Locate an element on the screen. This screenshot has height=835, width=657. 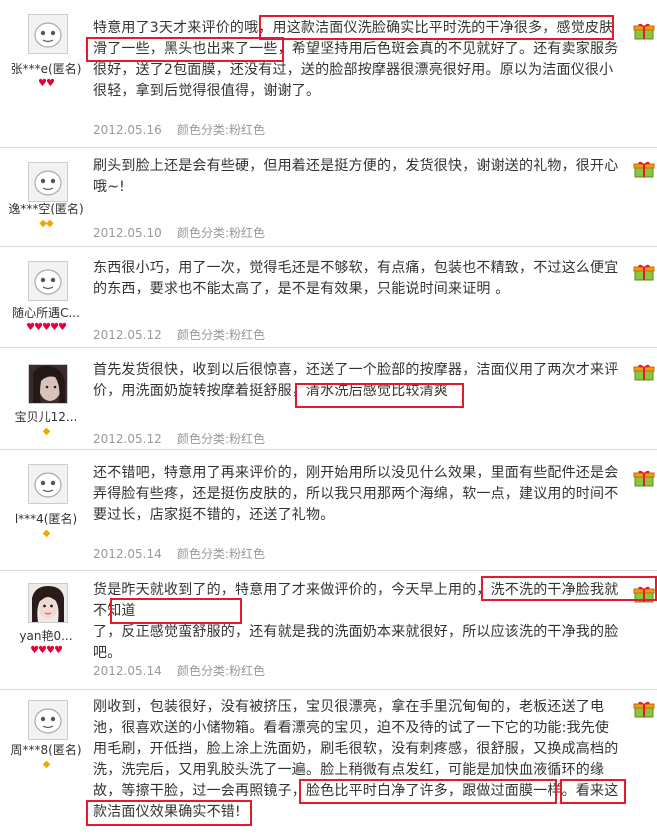
review-meta: 2012.05.16 颜色分类:粉红色 is located at coordinates (179, 129).